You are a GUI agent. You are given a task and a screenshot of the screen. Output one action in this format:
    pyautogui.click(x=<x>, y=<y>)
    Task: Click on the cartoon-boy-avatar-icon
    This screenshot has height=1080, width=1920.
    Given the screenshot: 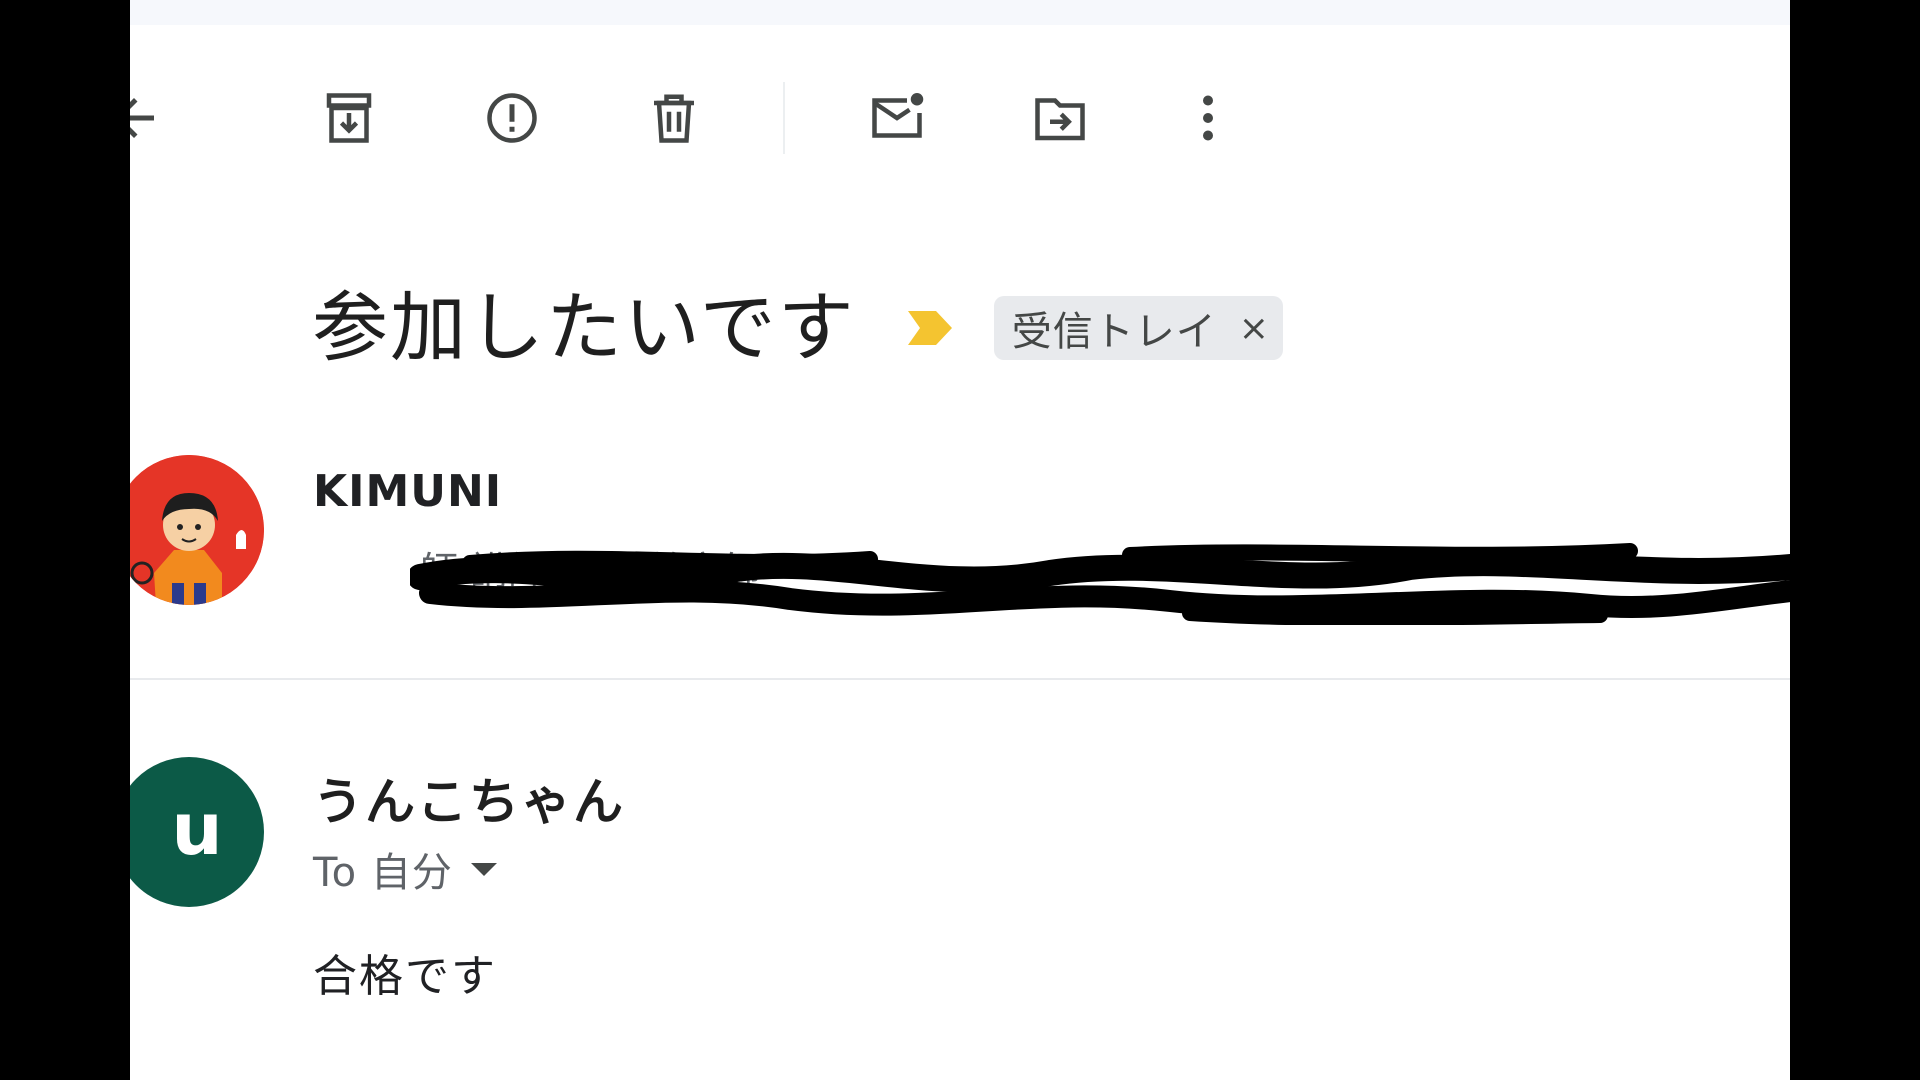 What is the action you would take?
    pyautogui.click(x=197, y=530)
    